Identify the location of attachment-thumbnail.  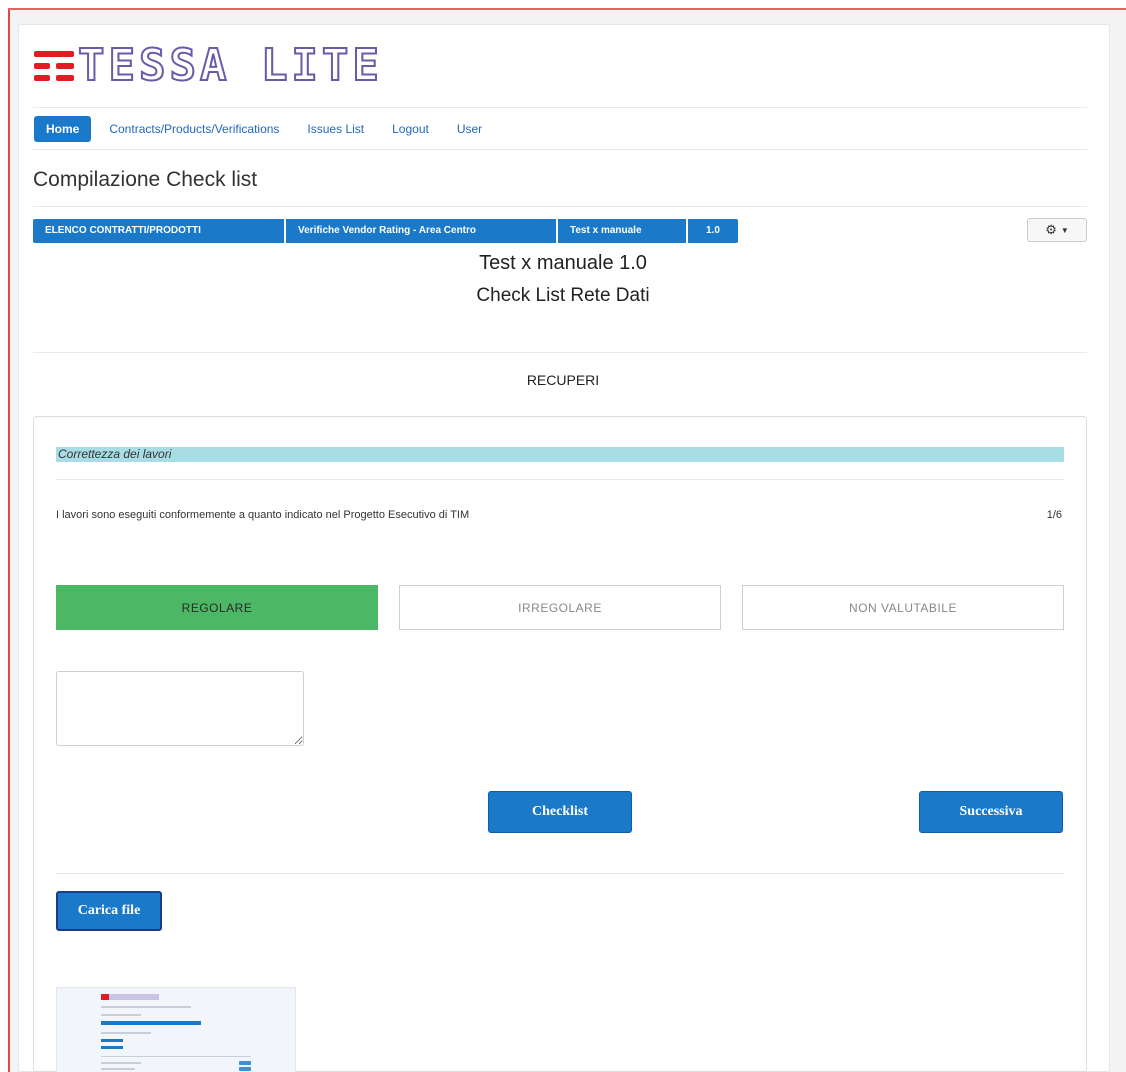
(176, 1029).